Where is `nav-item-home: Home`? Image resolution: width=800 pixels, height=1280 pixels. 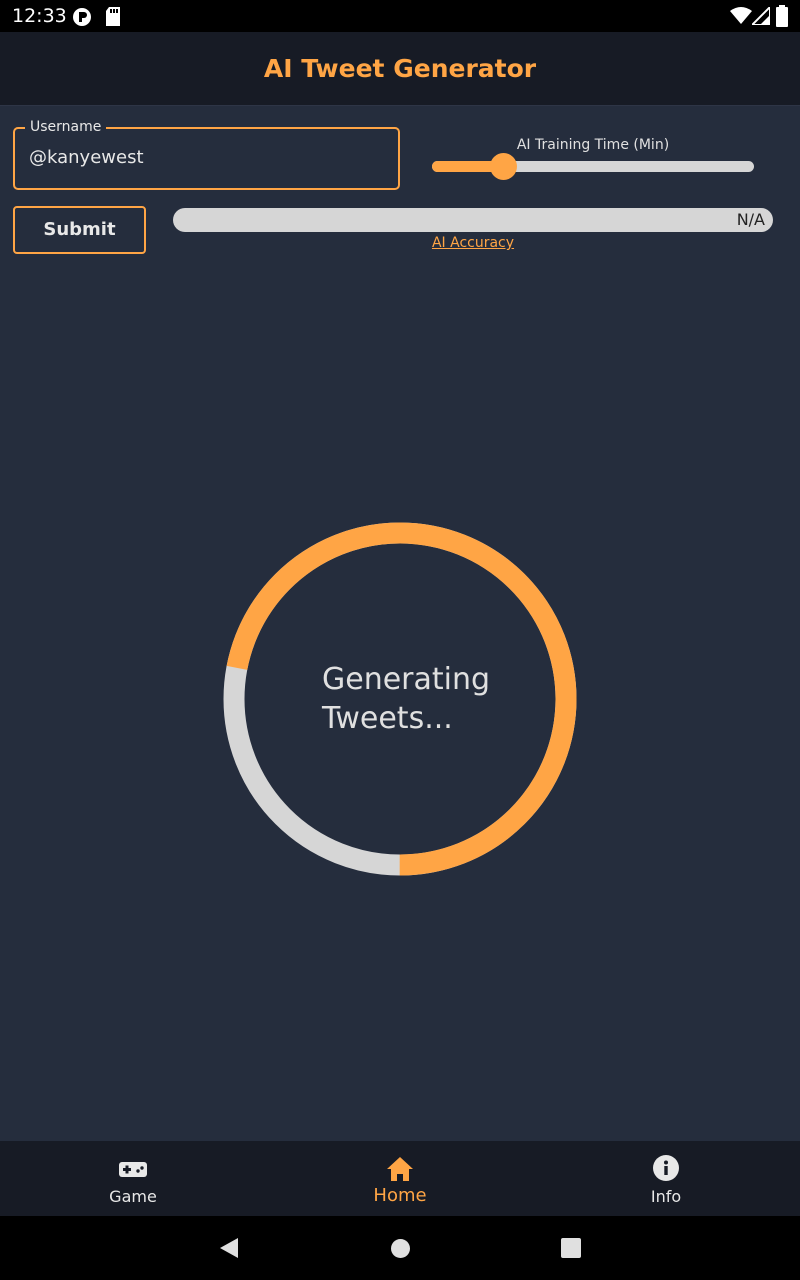
nav-item-home: Home is located at coordinates (400, 1178).